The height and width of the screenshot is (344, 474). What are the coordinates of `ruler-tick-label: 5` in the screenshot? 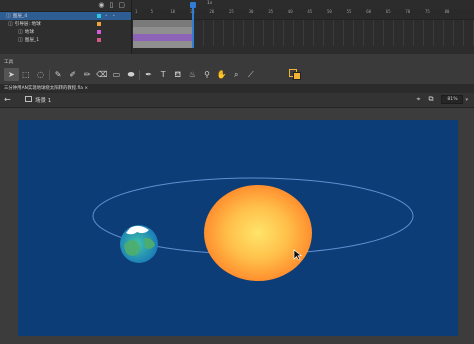 It's located at (152, 11).